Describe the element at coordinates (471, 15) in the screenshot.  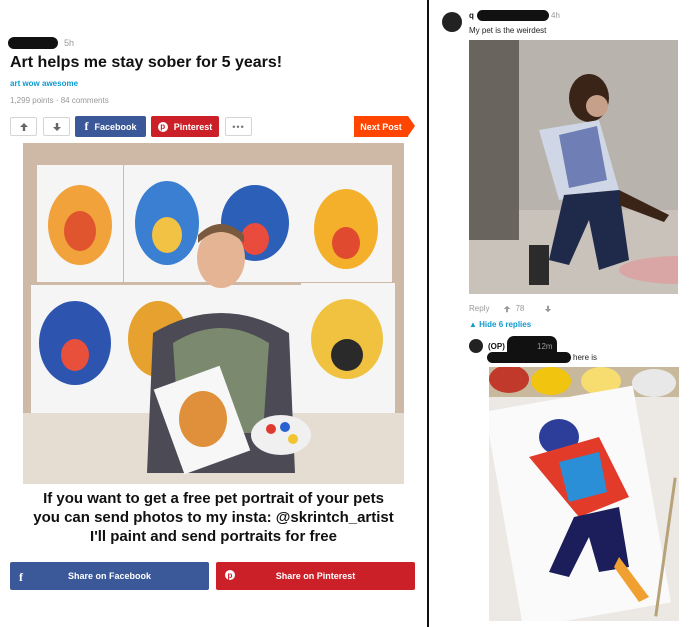
I see `comment-author: q` at that location.